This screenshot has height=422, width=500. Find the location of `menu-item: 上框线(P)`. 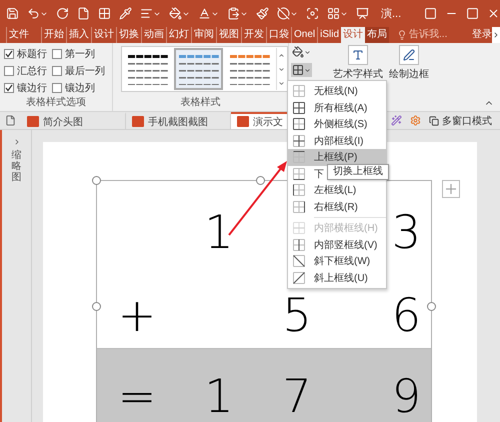

menu-item: 上框线(P) is located at coordinates (337, 157).